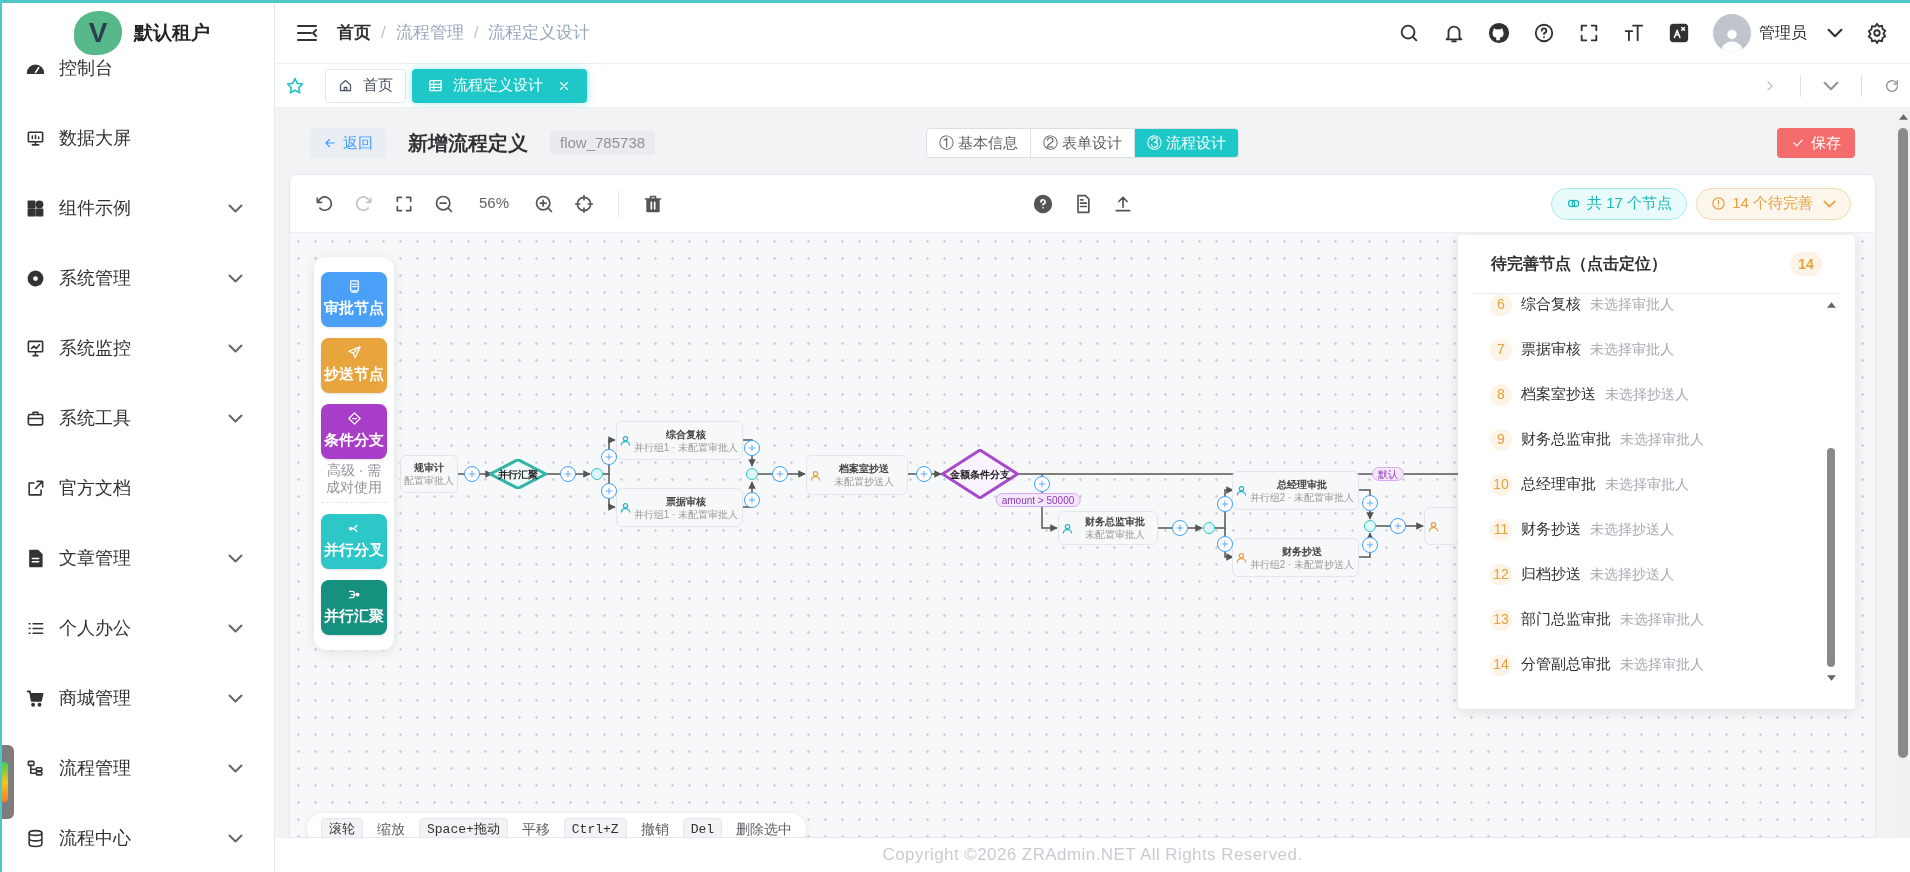  Describe the element at coordinates (1302, 484) in the screenshot. I see `node-title: 总经理审批` at that location.